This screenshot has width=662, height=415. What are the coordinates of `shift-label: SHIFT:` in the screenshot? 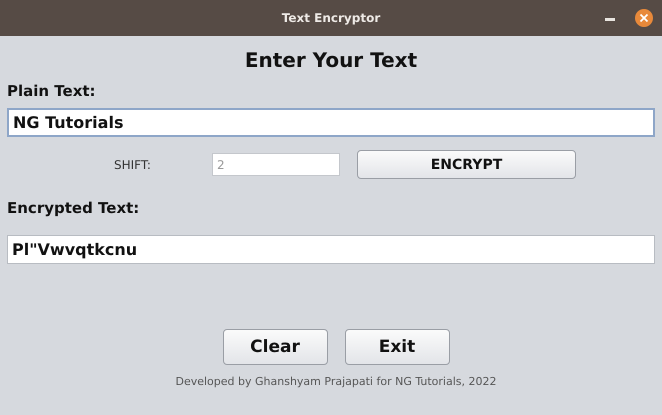 It's located at (133, 165).